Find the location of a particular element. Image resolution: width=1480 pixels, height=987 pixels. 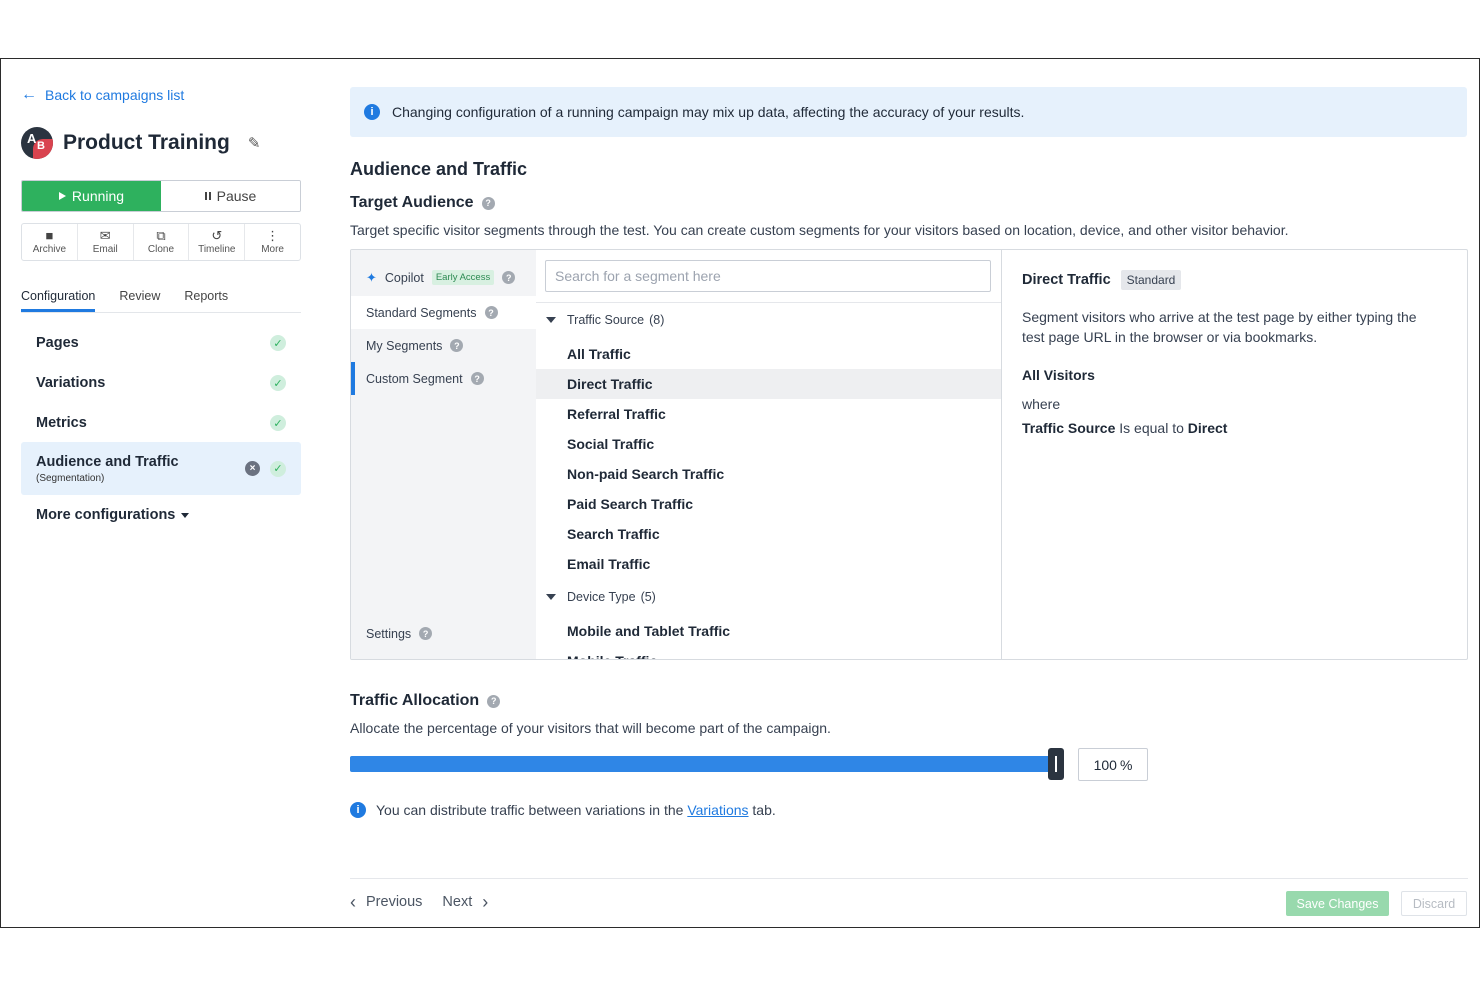

segment-category-standard: Standard Segments ? is located at coordinates (443, 312).